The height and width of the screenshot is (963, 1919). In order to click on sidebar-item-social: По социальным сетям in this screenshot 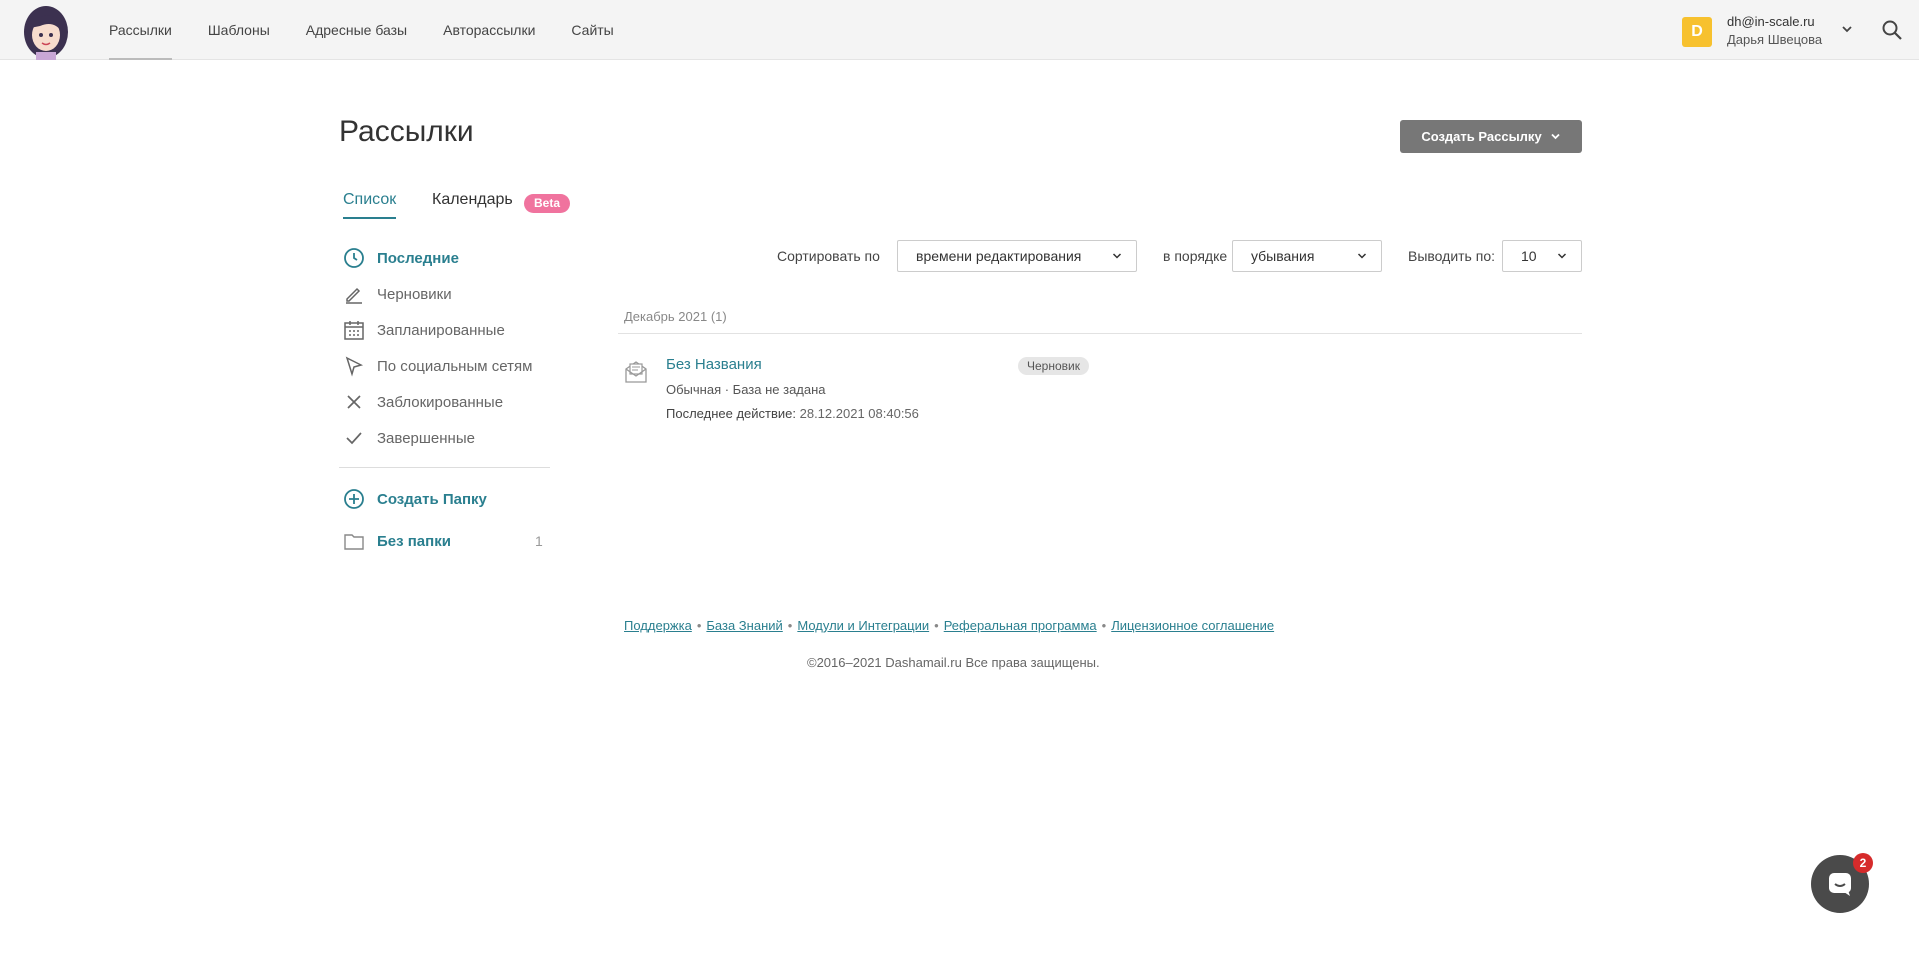, I will do `click(437, 366)`.